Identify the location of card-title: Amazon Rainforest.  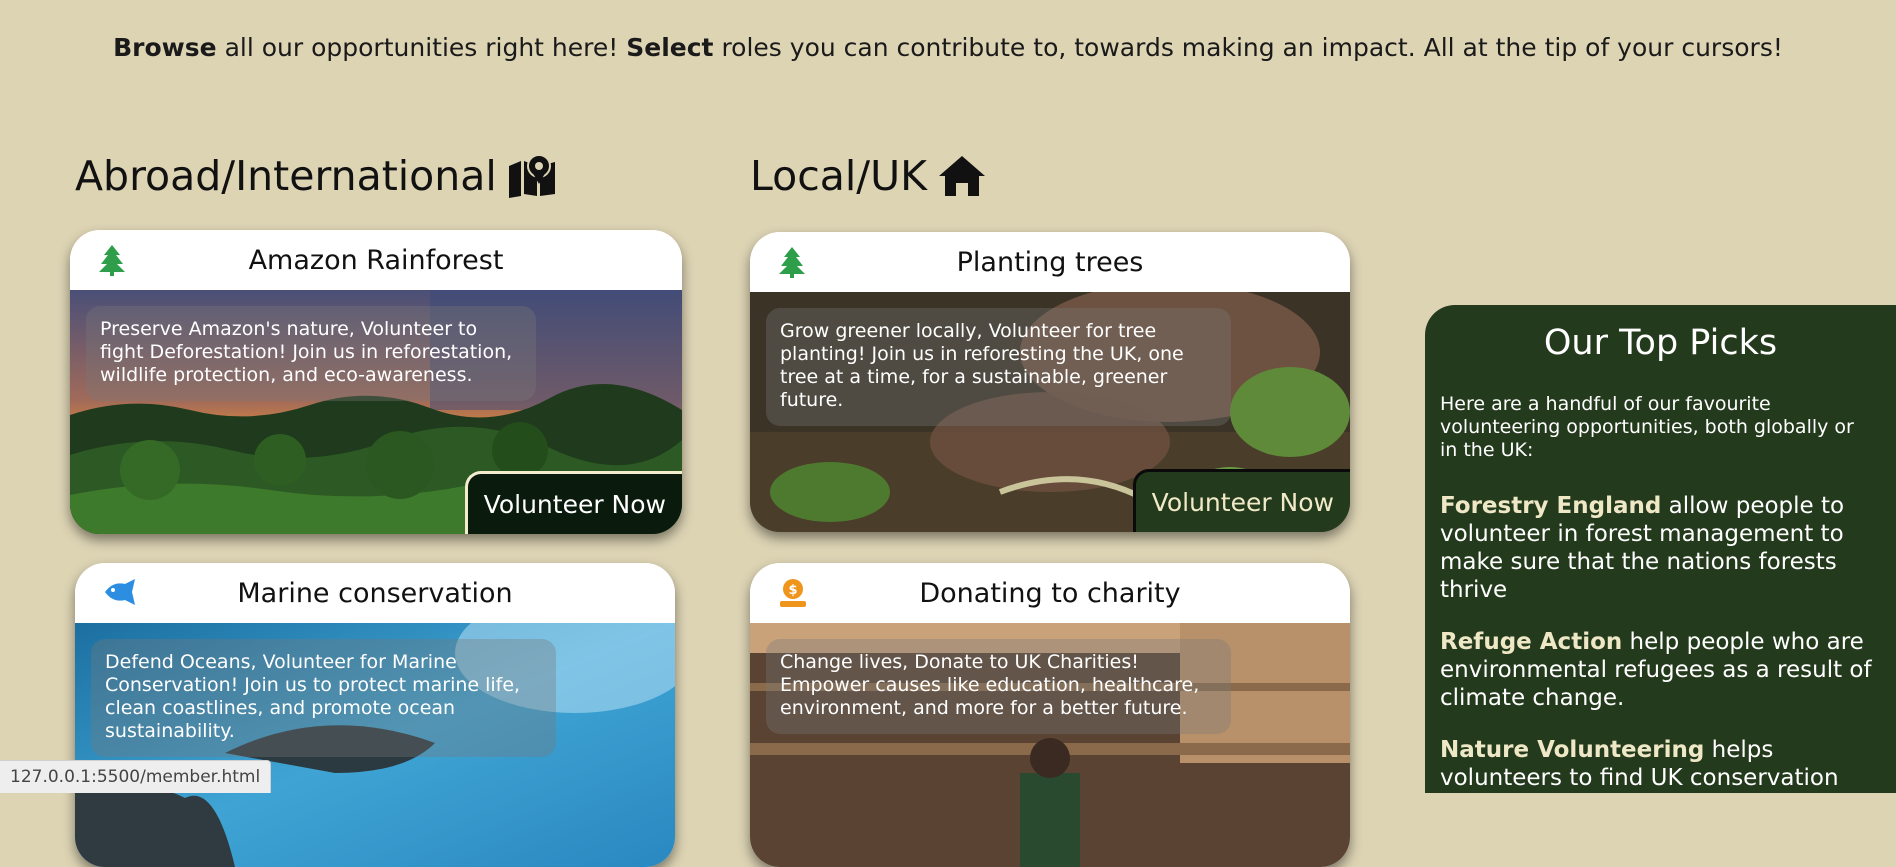
(376, 260).